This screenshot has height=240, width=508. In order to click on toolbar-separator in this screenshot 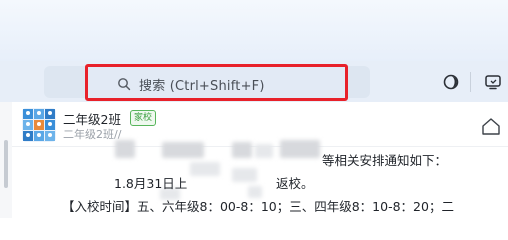, I will do `click(470, 82)`.